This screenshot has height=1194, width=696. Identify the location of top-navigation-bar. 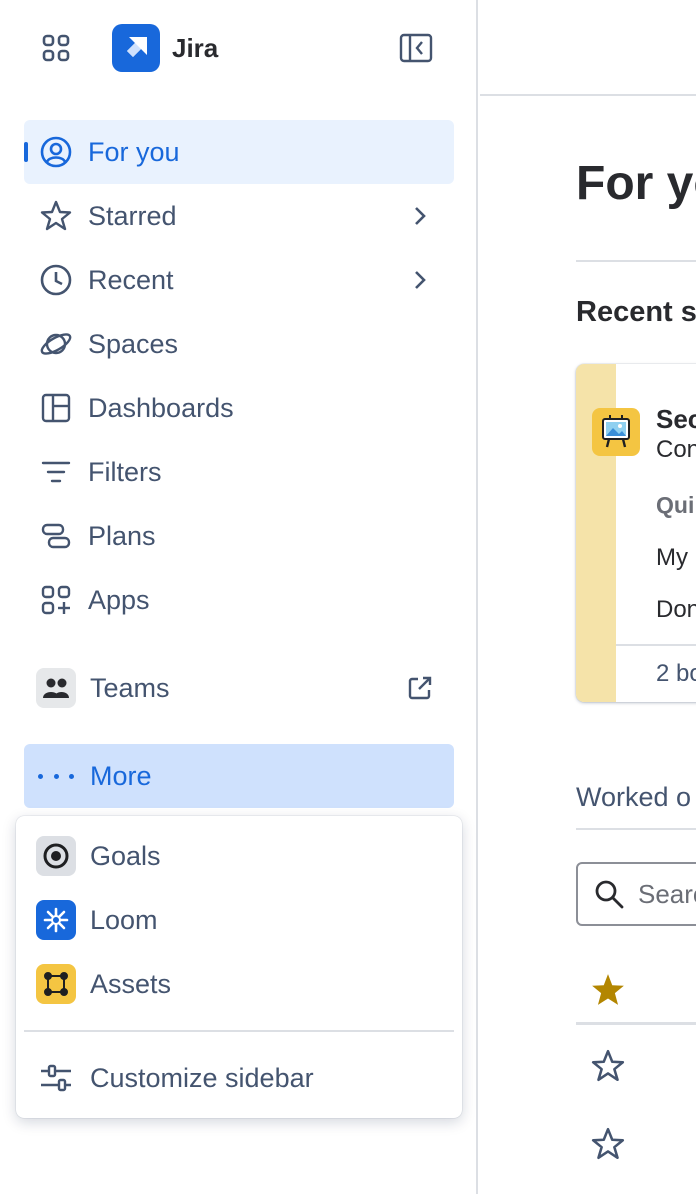
(588, 48).